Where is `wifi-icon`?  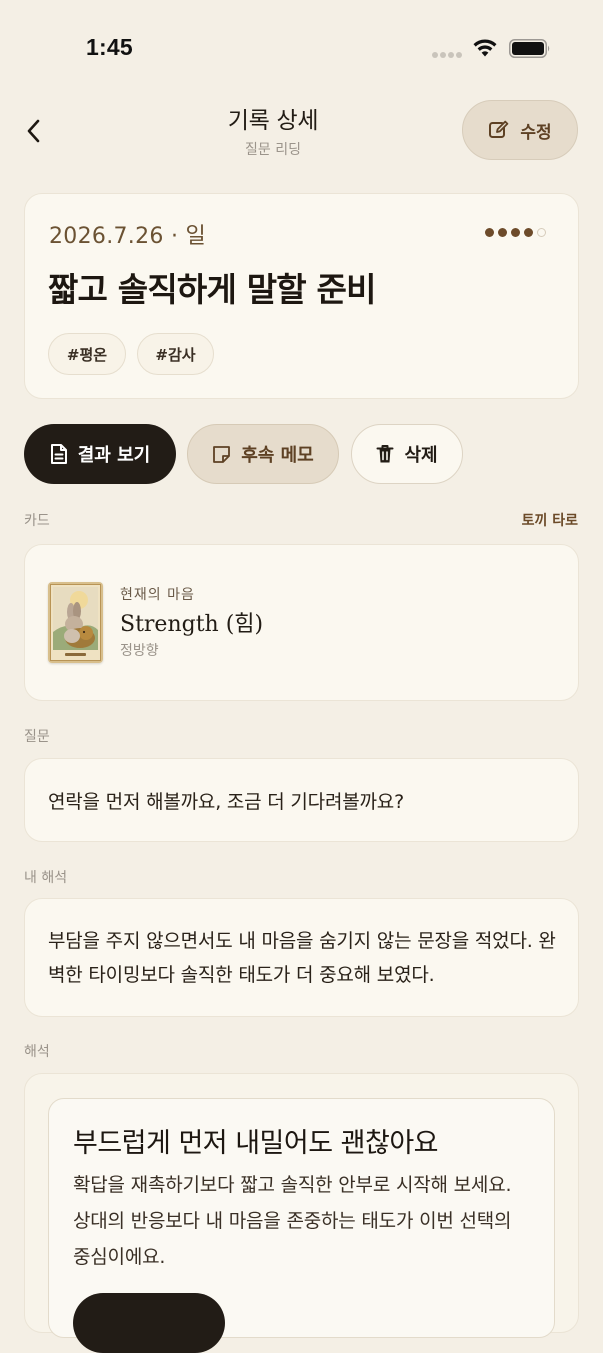 wifi-icon is located at coordinates (485, 48).